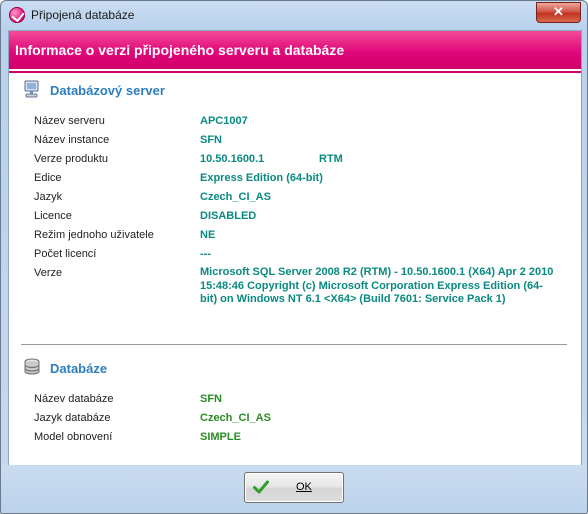 This screenshot has width=588, height=514. Describe the element at coordinates (232, 159) in the screenshot. I see `product-version-value: 10.50.1600.1` at that location.